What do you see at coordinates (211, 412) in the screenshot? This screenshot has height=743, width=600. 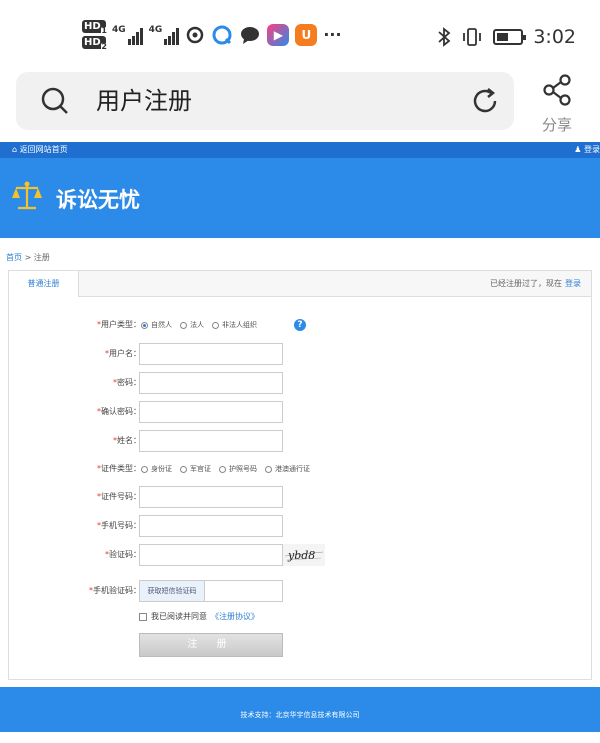 I see `confirm-password-input` at bounding box center [211, 412].